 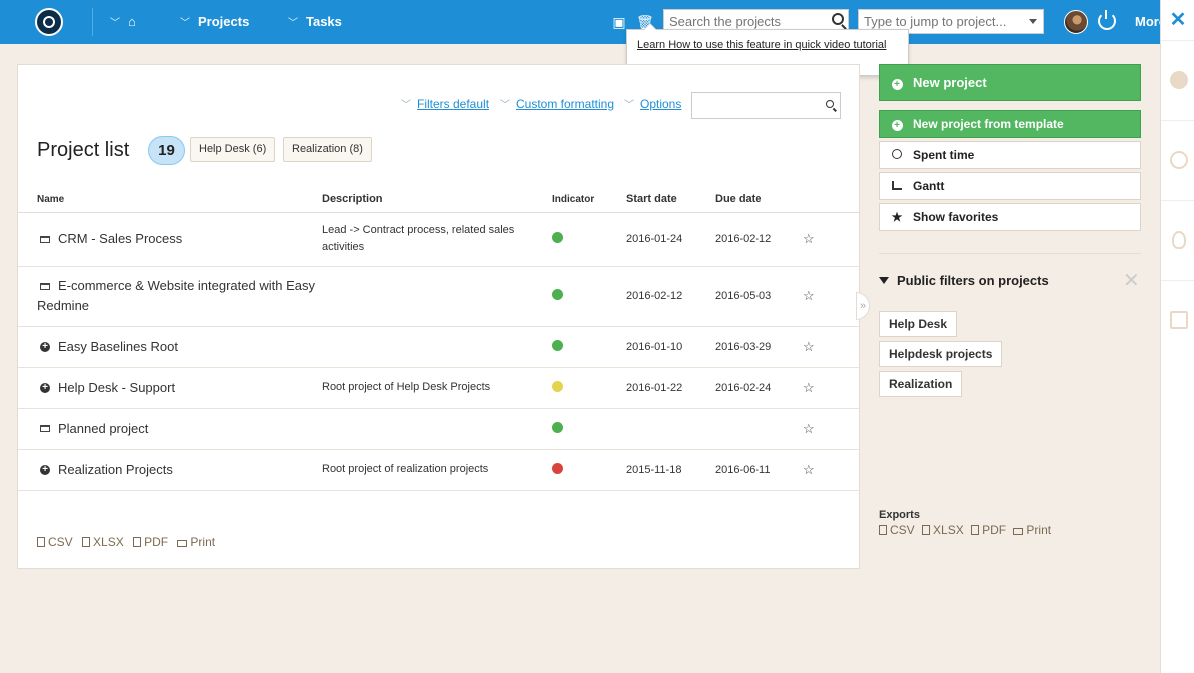 I want to click on new-project-from-template-button: + New project from template, so click(x=1010, y=124).